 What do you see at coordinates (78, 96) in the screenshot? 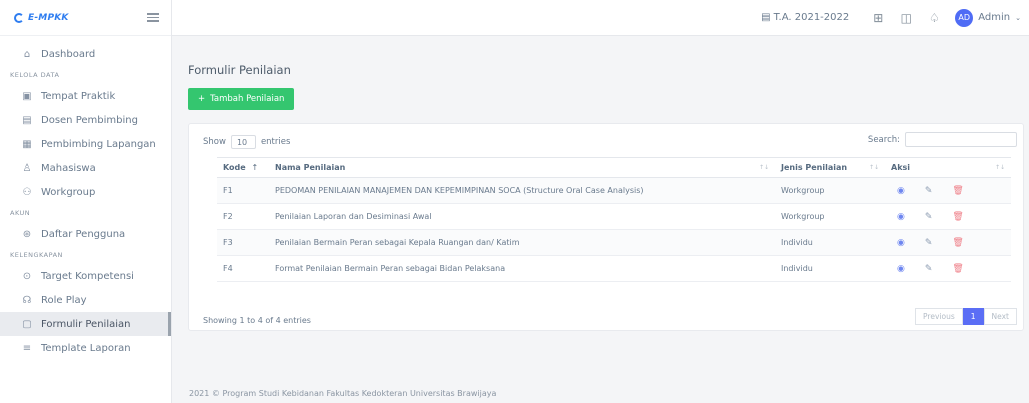
I see `sidebar-item-label: Tempat Praktik` at bounding box center [78, 96].